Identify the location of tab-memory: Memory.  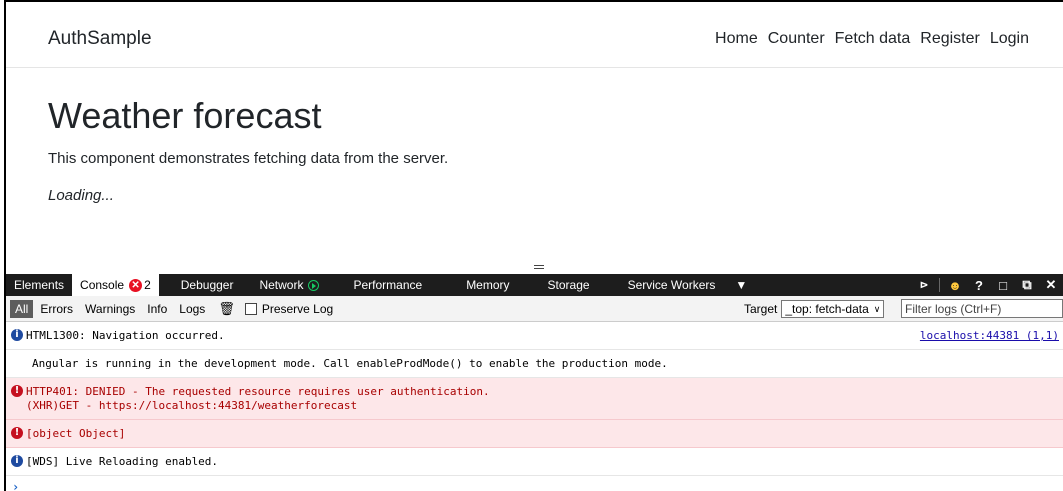
(487, 285).